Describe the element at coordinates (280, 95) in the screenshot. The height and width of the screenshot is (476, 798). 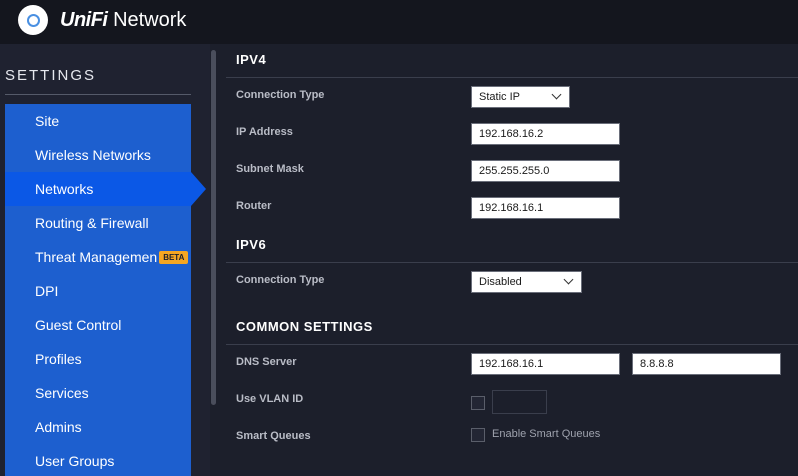
I see `ipv4-connection-type-label: Connection Type` at that location.